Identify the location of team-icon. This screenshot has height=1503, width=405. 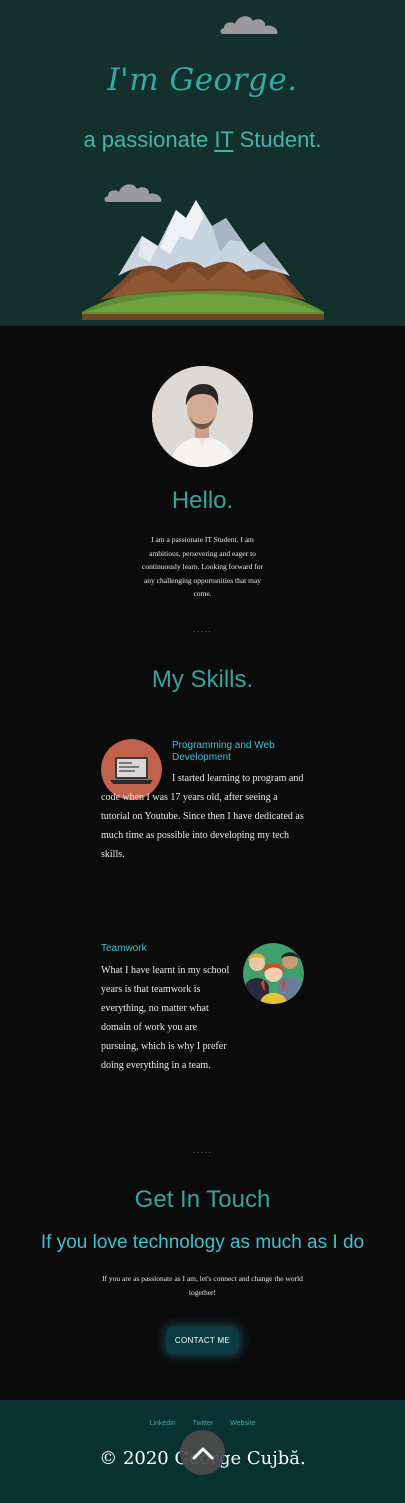
(273, 973).